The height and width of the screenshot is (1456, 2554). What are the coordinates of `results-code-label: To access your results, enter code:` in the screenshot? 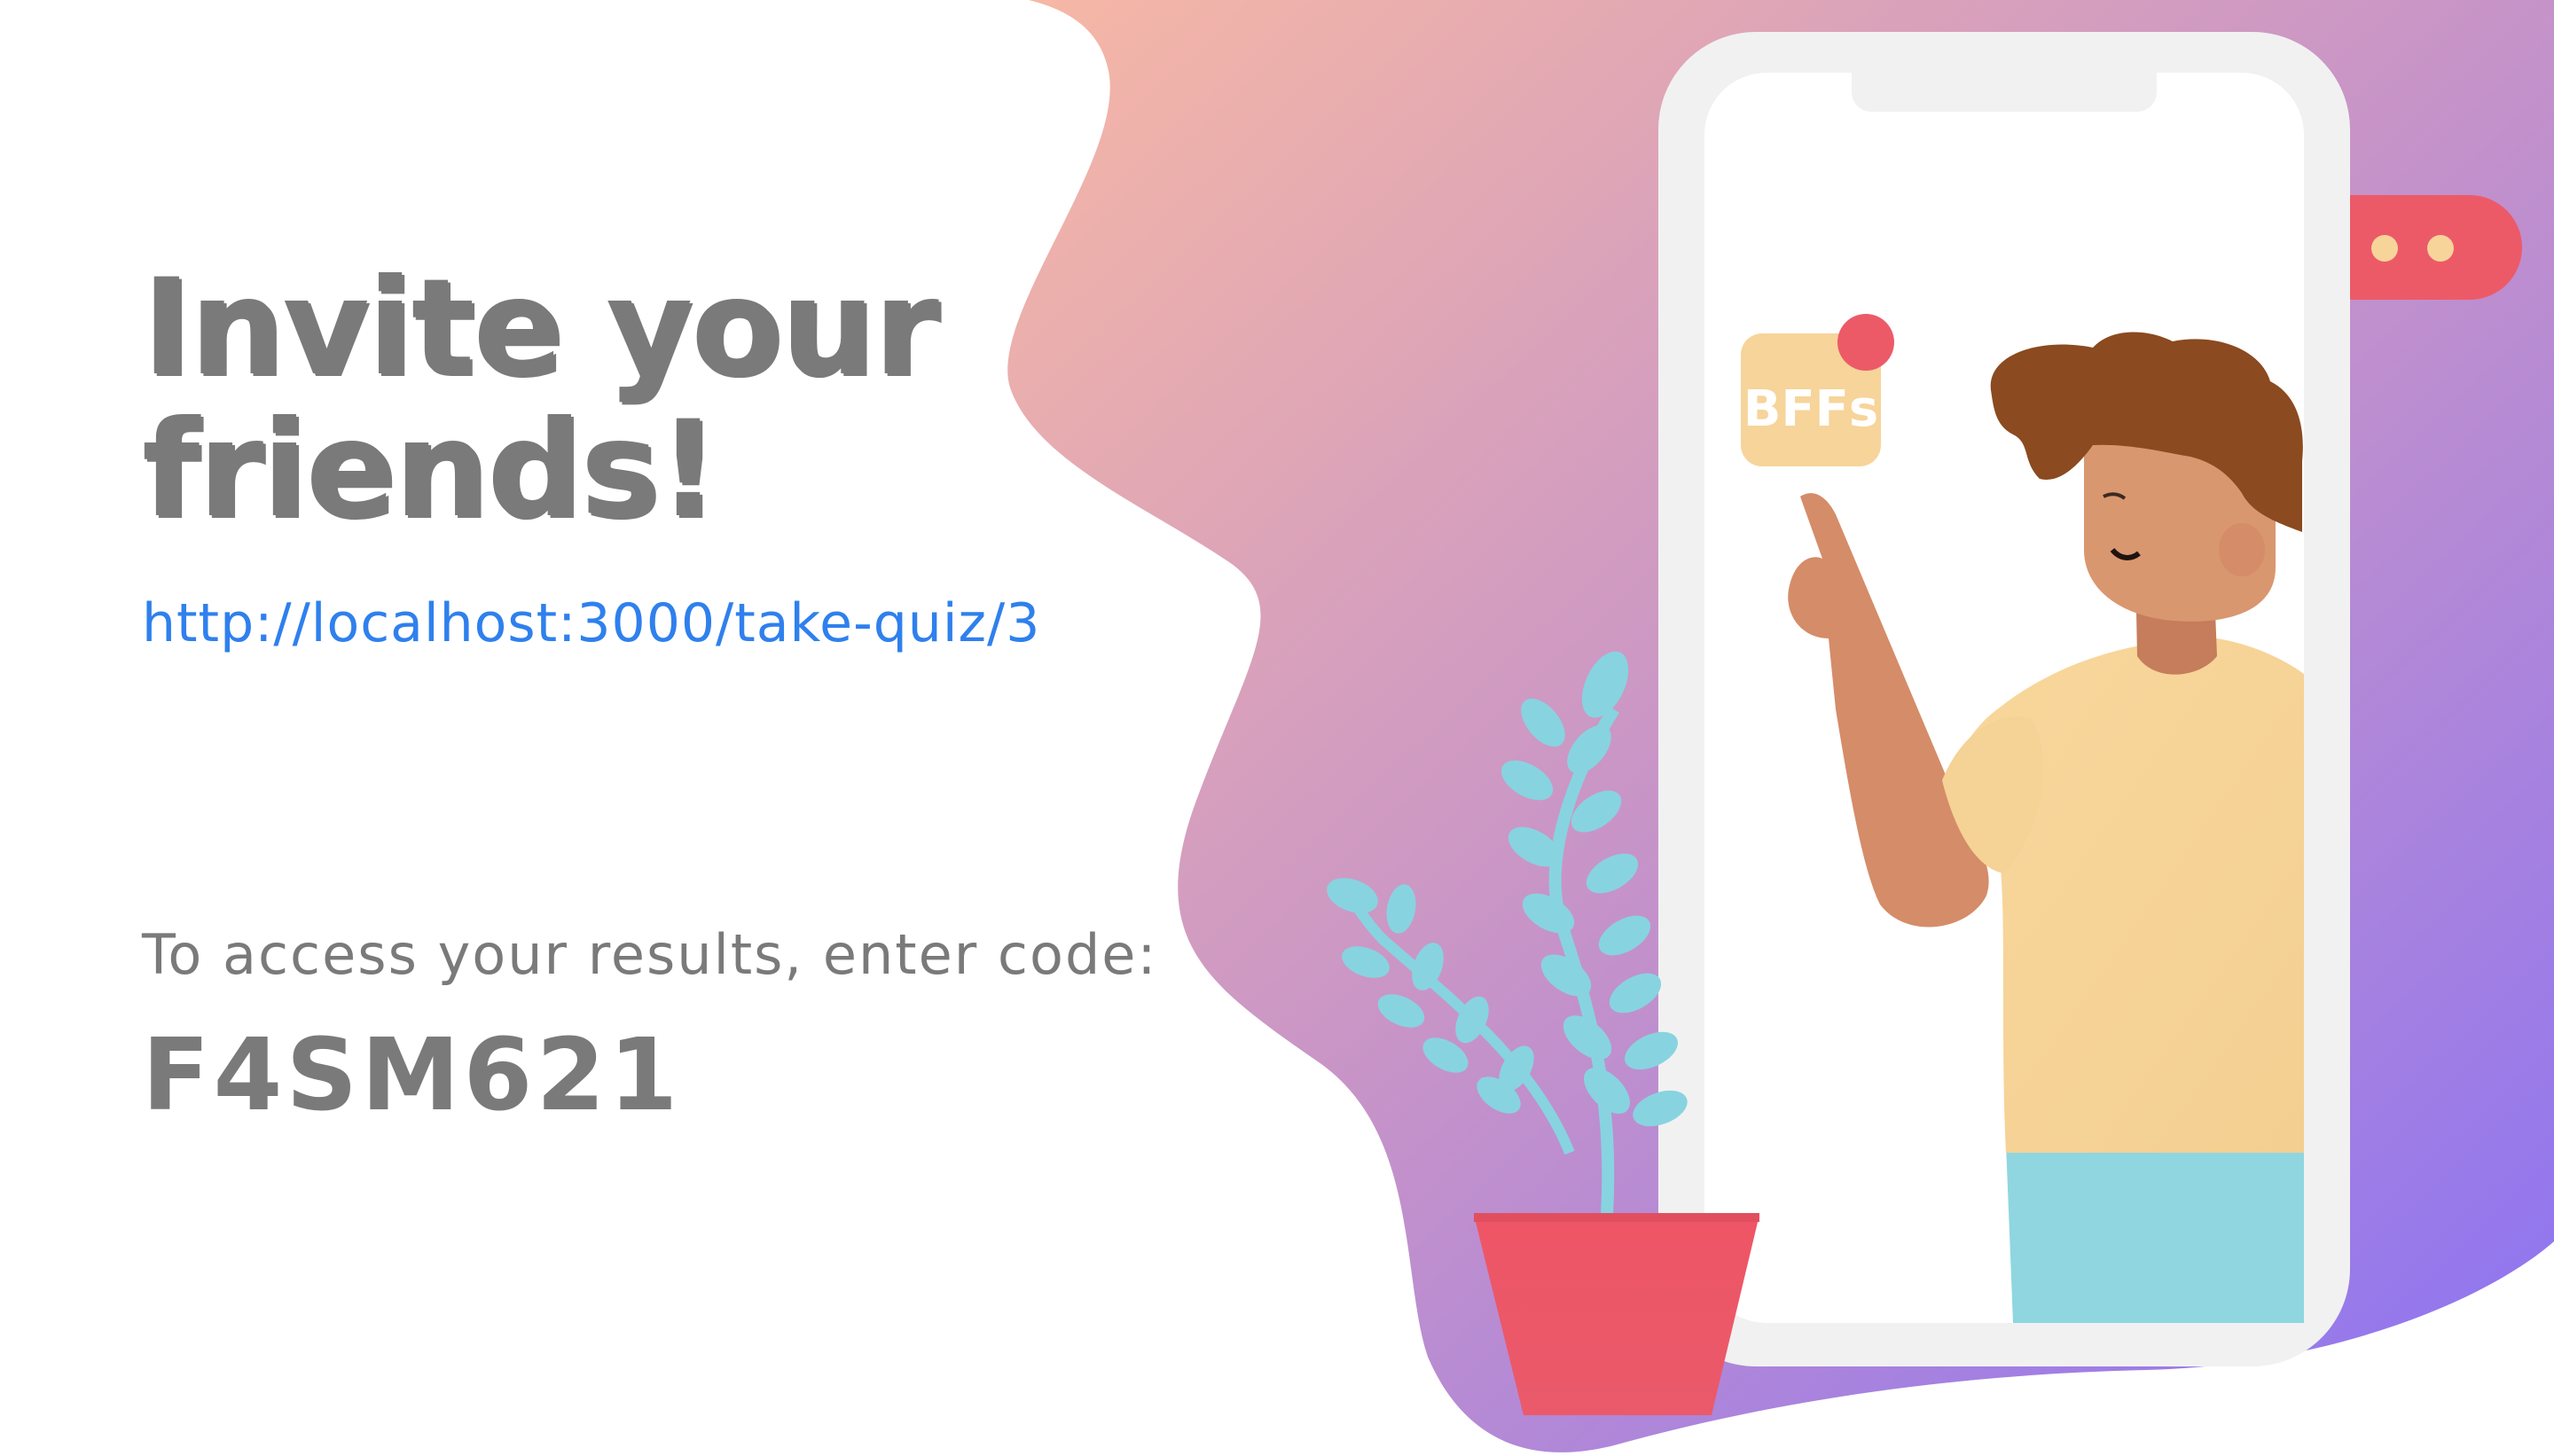 It's located at (650, 954).